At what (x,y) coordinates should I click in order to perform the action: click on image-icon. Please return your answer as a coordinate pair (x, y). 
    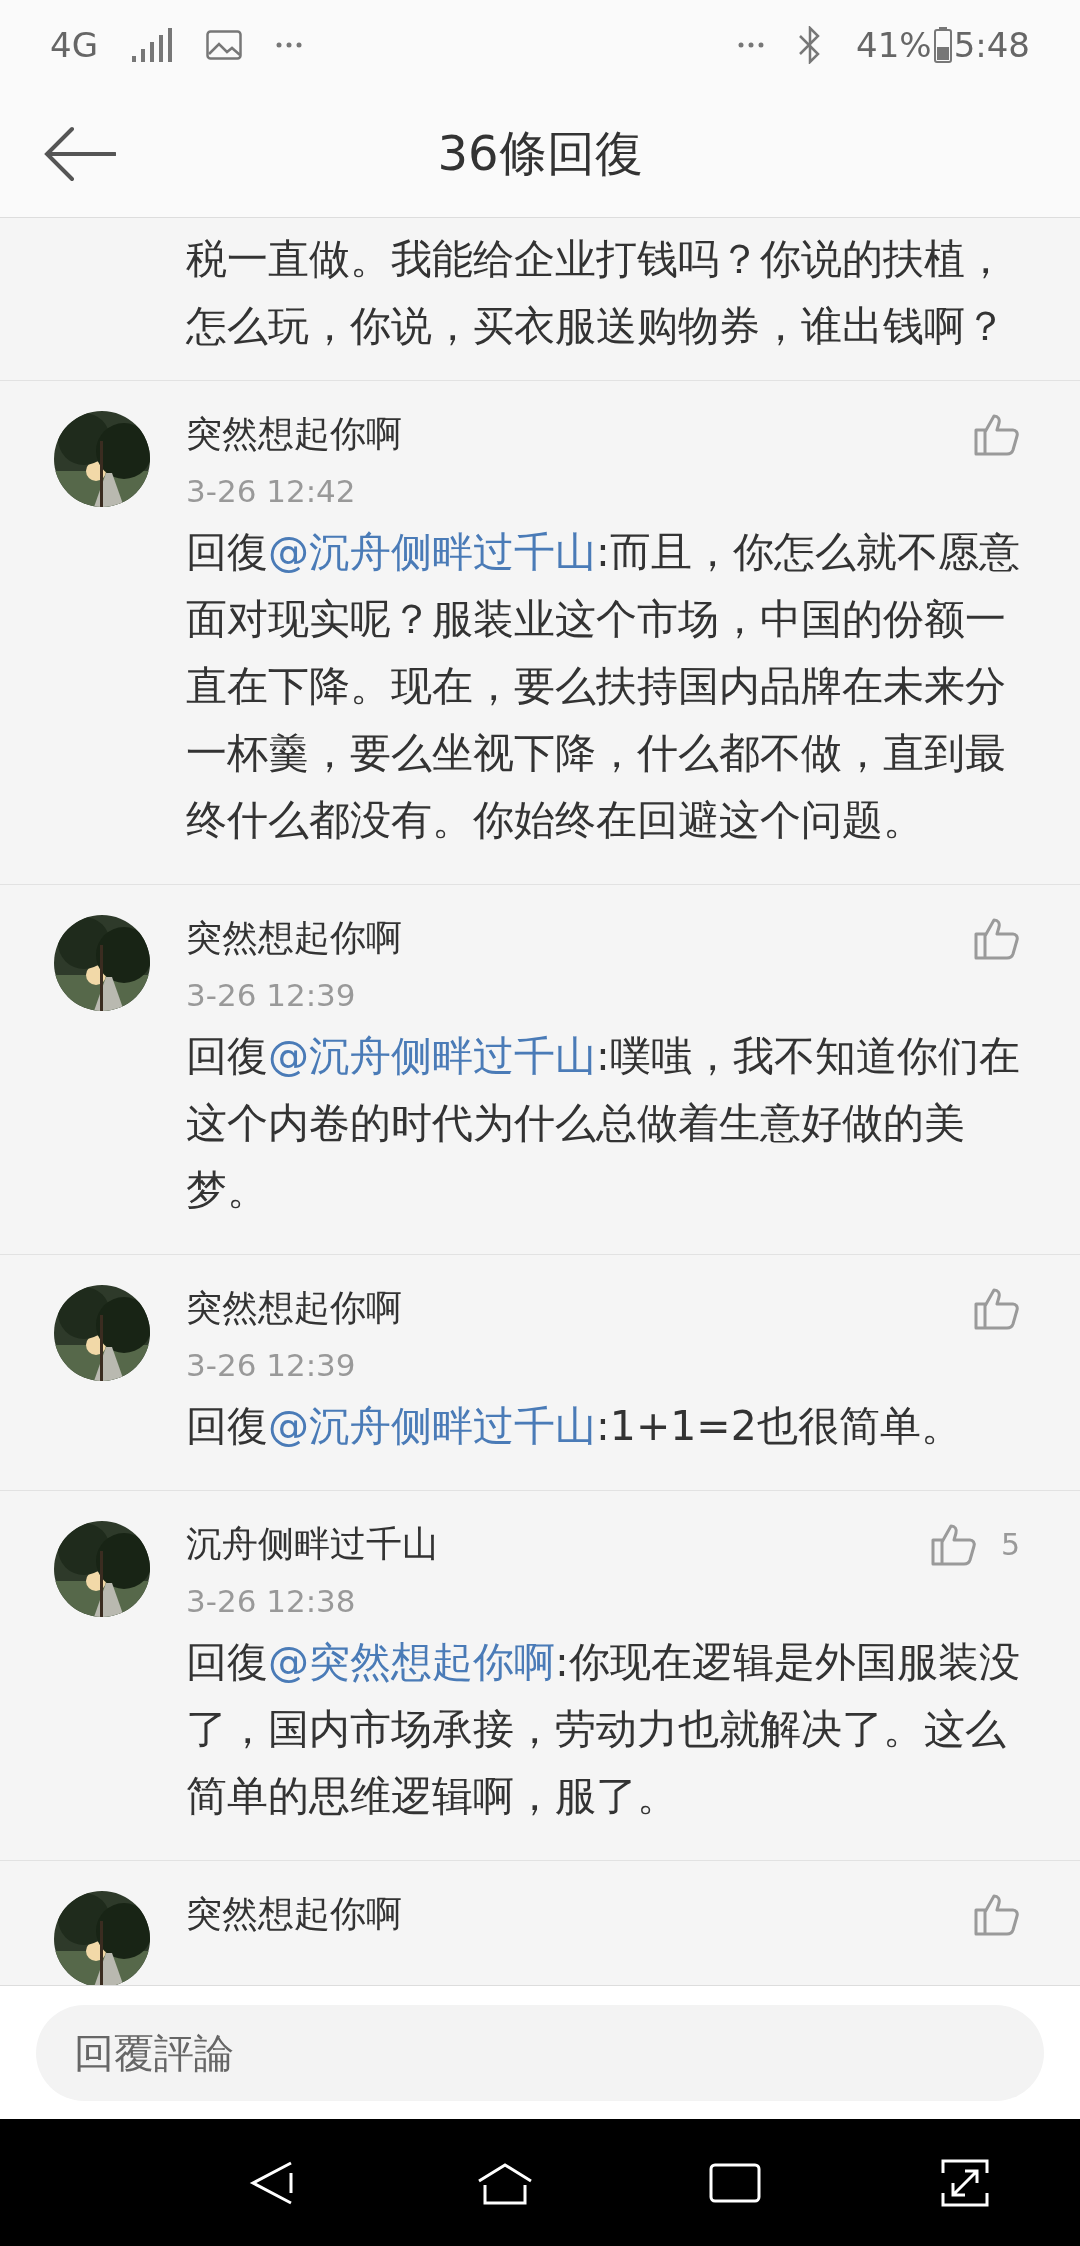
    Looking at the image, I should click on (224, 45).